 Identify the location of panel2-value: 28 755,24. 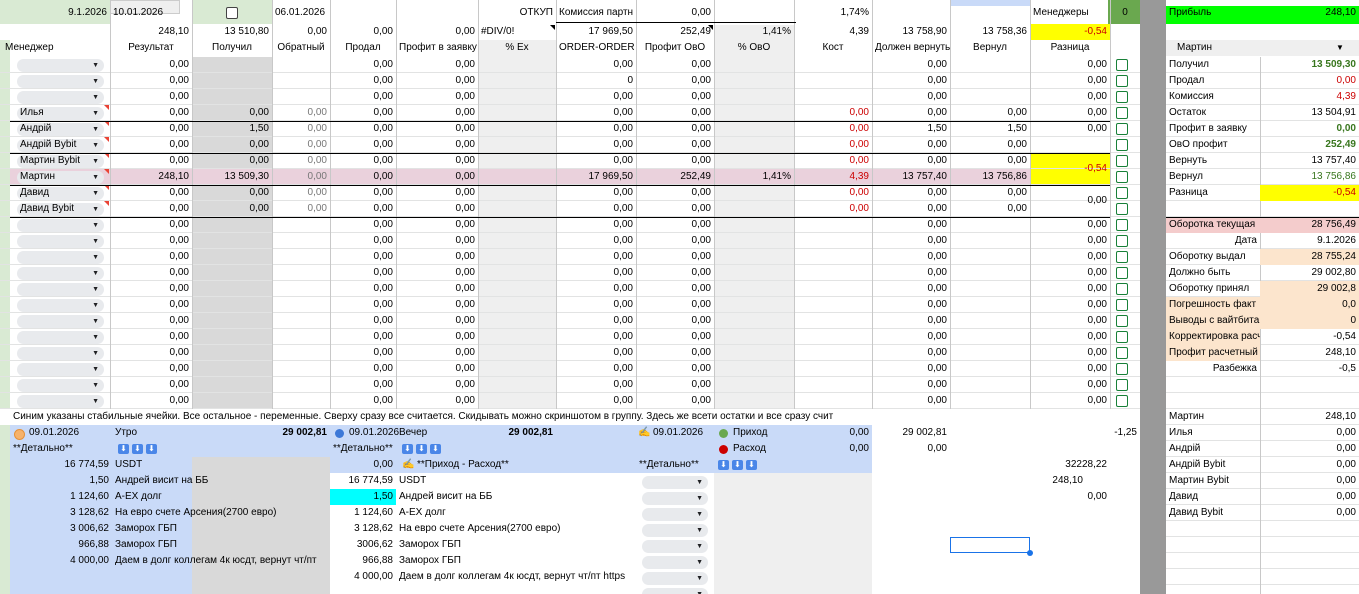
(1309, 257).